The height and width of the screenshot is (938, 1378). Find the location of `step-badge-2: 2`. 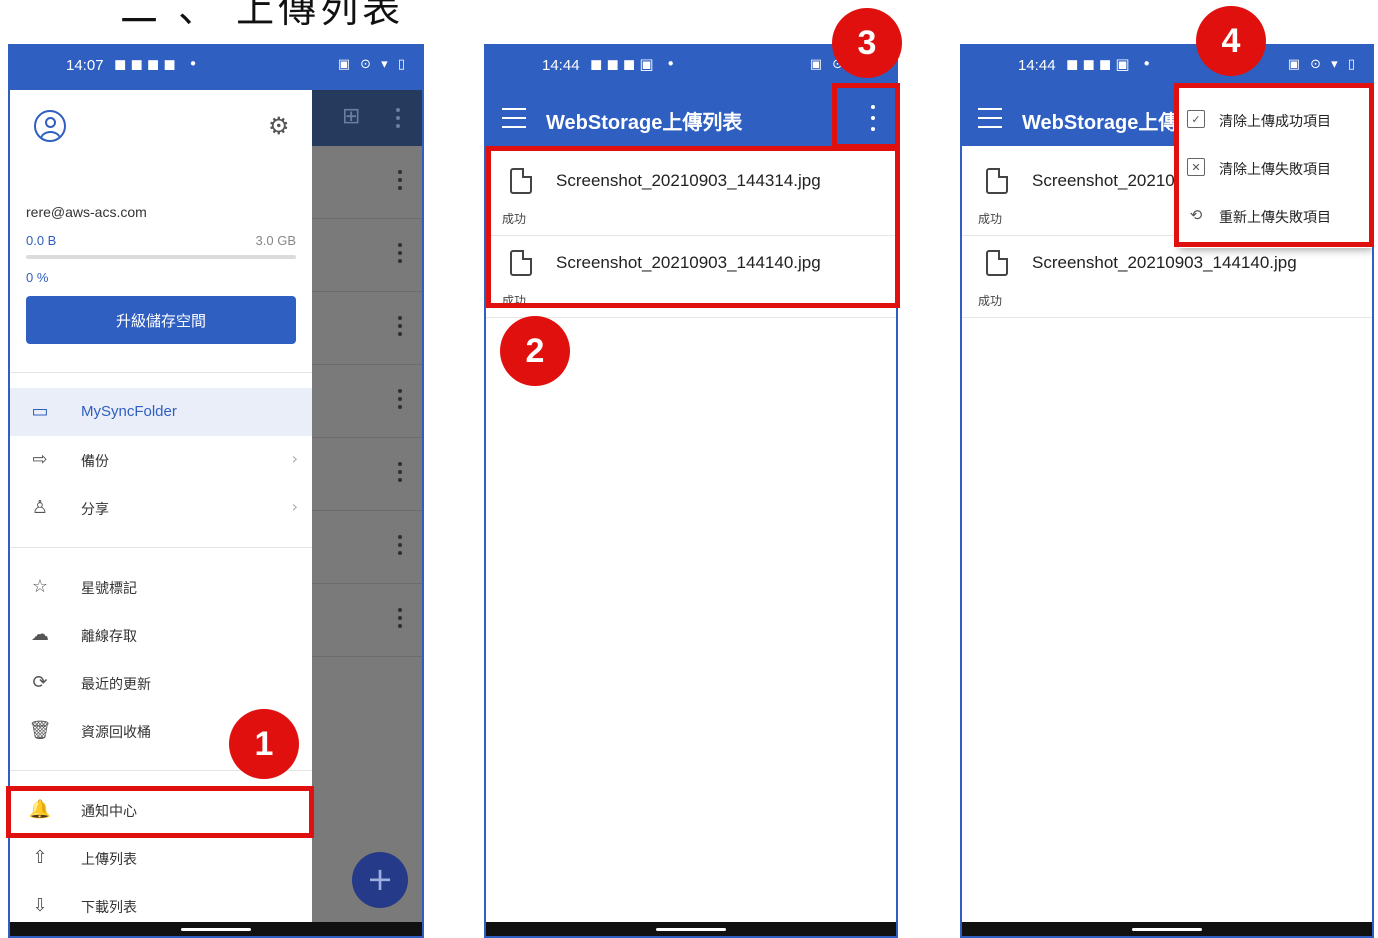

step-badge-2: 2 is located at coordinates (535, 351).